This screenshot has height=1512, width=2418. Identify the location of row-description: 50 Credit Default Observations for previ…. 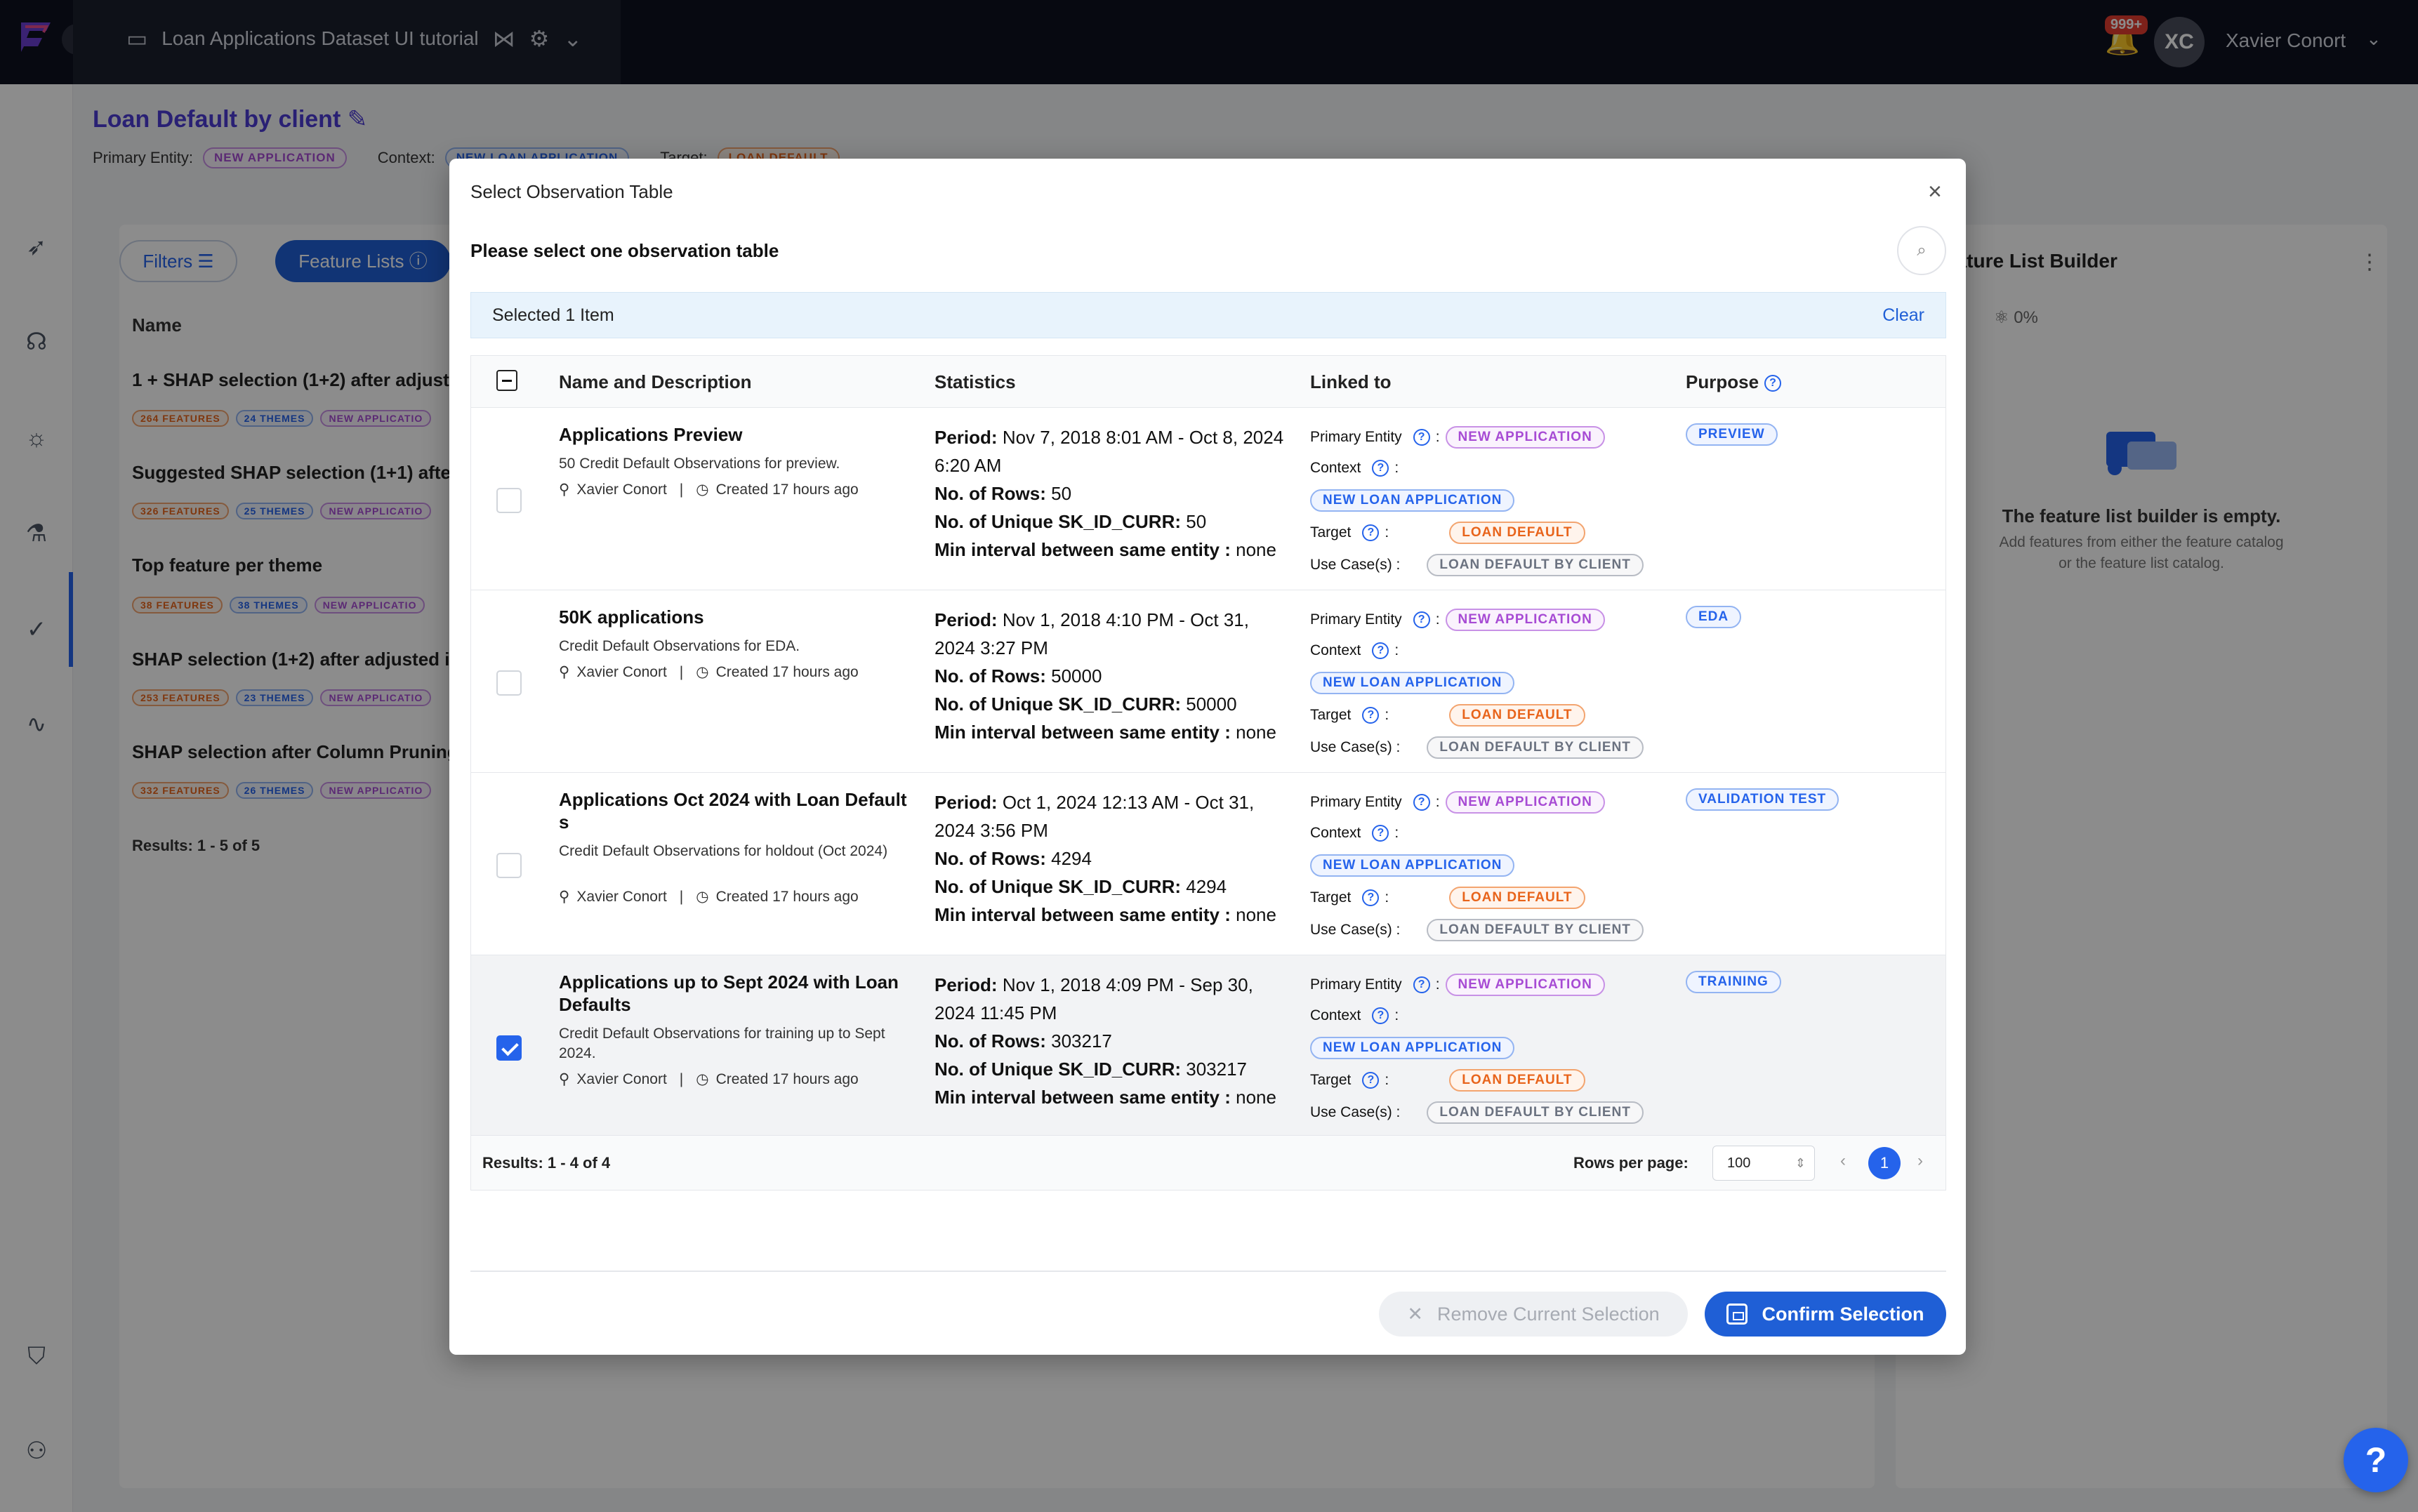
(699, 464).